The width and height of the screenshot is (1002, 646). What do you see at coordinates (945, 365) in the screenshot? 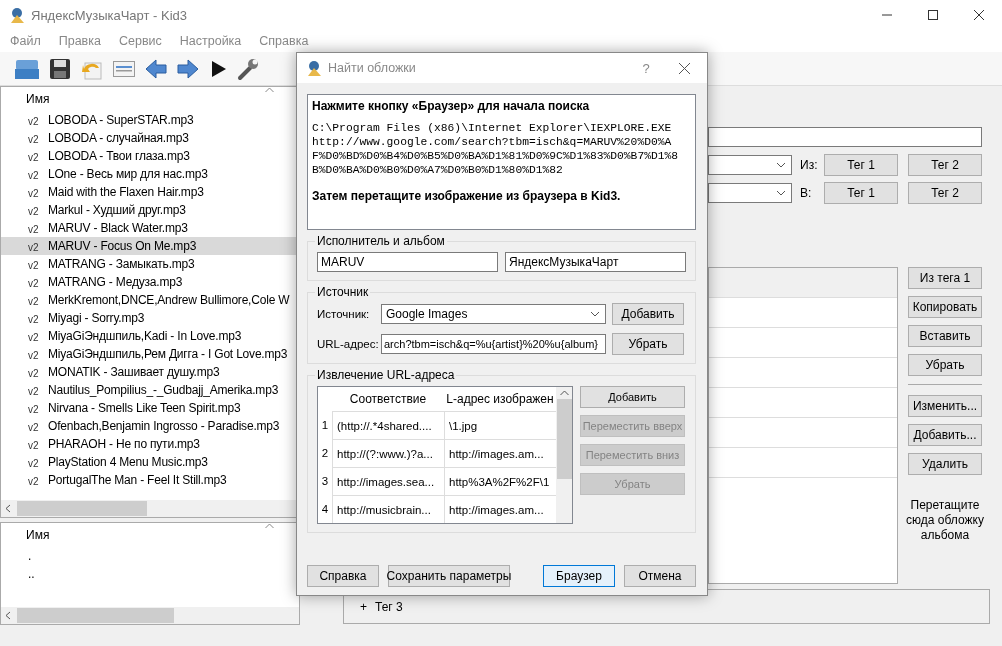
I see `side-button: Убрать` at bounding box center [945, 365].